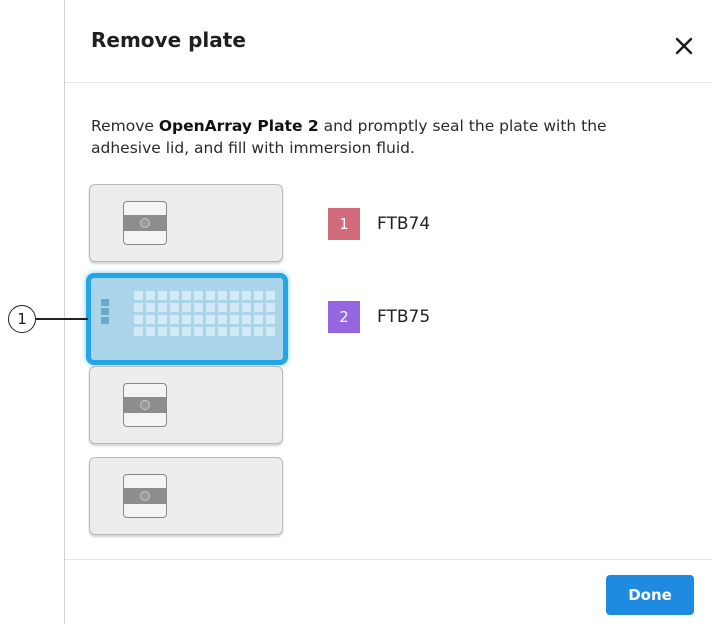  Describe the element at coordinates (168, 40) in the screenshot. I see `dialog-title: Remove plate` at that location.